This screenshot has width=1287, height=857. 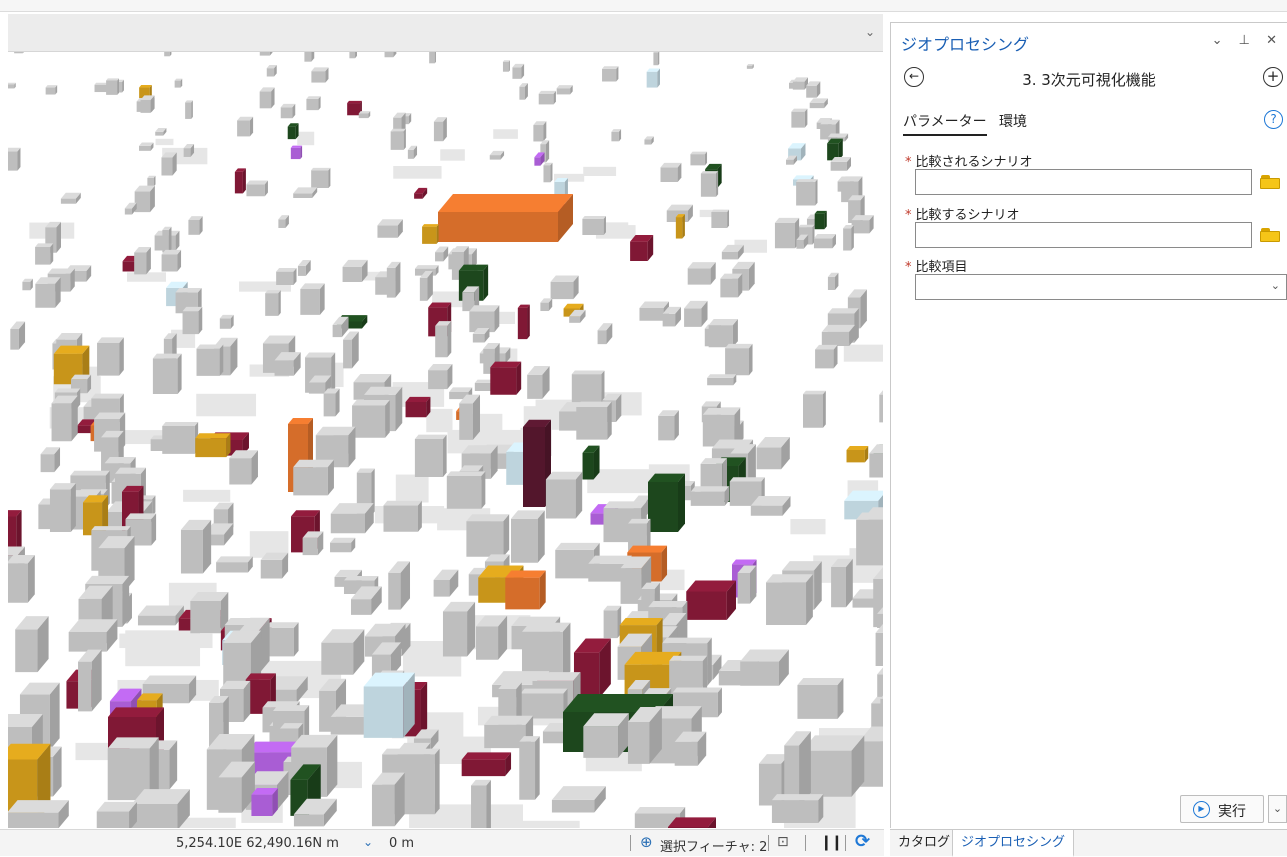 What do you see at coordinates (1101, 287) in the screenshot?
I see `comparison-item-select: ⌄` at bounding box center [1101, 287].